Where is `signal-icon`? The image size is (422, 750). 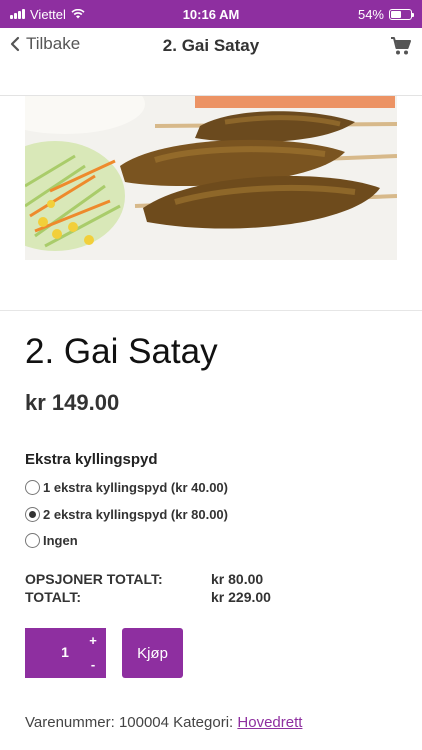
signal-icon is located at coordinates (17, 14).